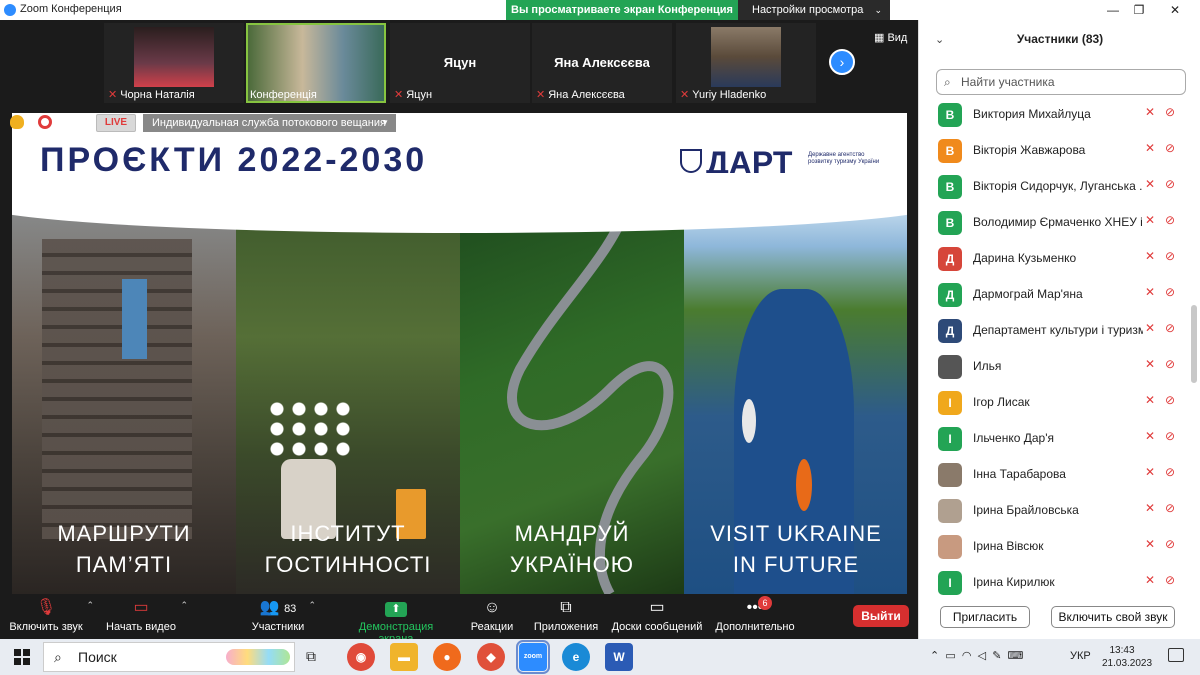  Describe the element at coordinates (982, 656) in the screenshot. I see `volume-icon: ◁` at that location.